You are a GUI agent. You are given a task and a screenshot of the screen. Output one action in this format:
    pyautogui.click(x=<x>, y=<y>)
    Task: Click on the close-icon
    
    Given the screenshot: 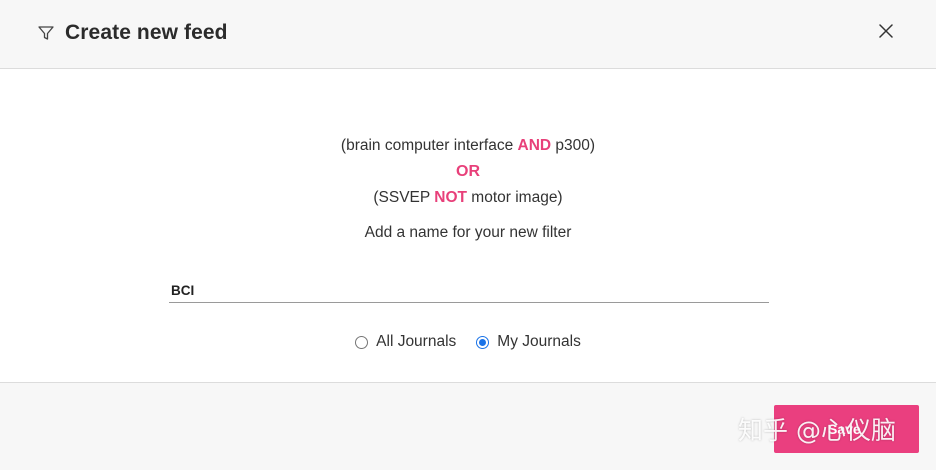 What is the action you would take?
    pyautogui.click(x=886, y=33)
    